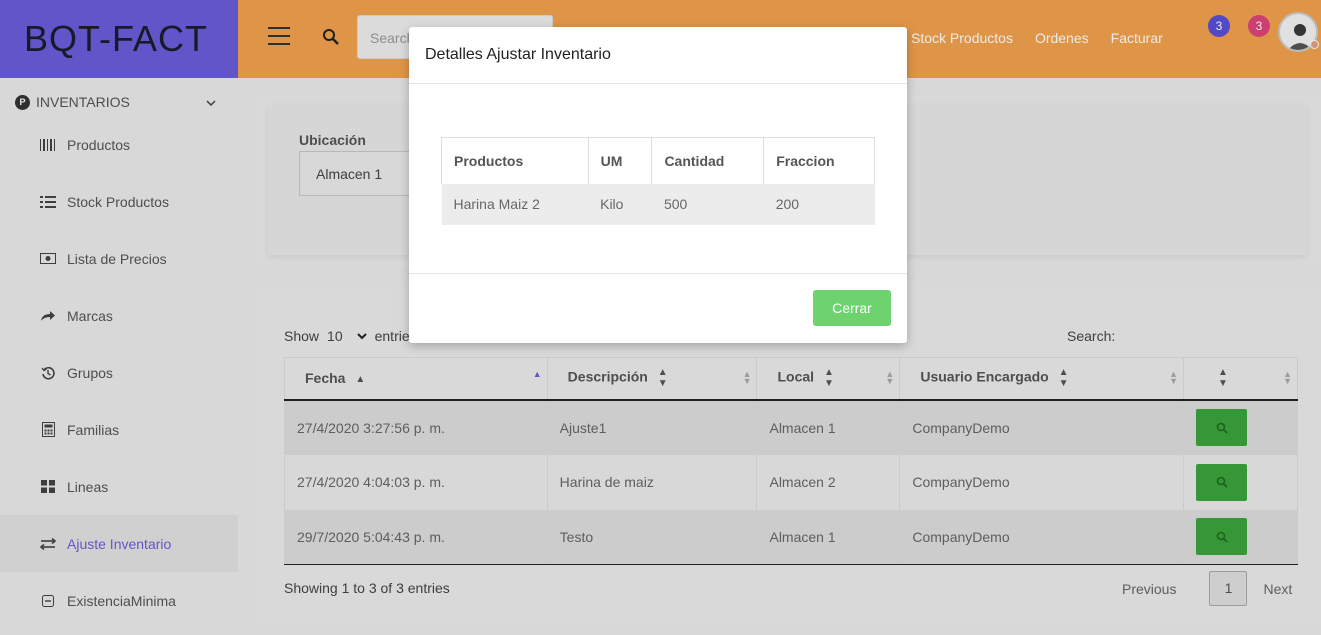 This screenshot has width=1321, height=635. What do you see at coordinates (819, 160) in the screenshot?
I see `col-fraccion: Fraccion` at bounding box center [819, 160].